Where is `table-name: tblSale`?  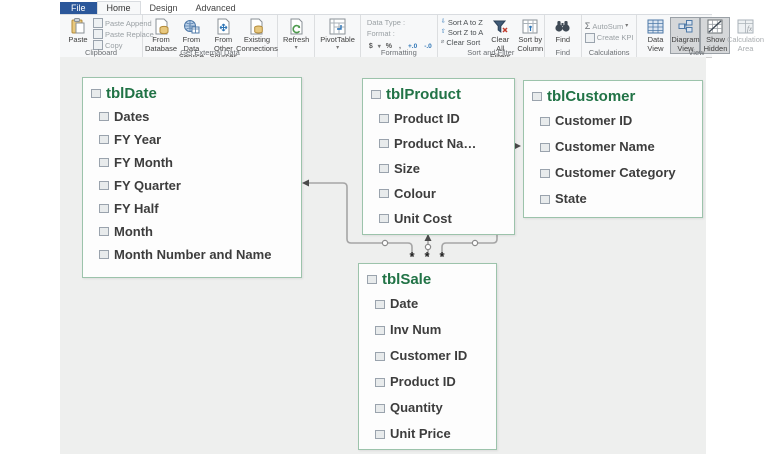 table-name: tblSale is located at coordinates (407, 279).